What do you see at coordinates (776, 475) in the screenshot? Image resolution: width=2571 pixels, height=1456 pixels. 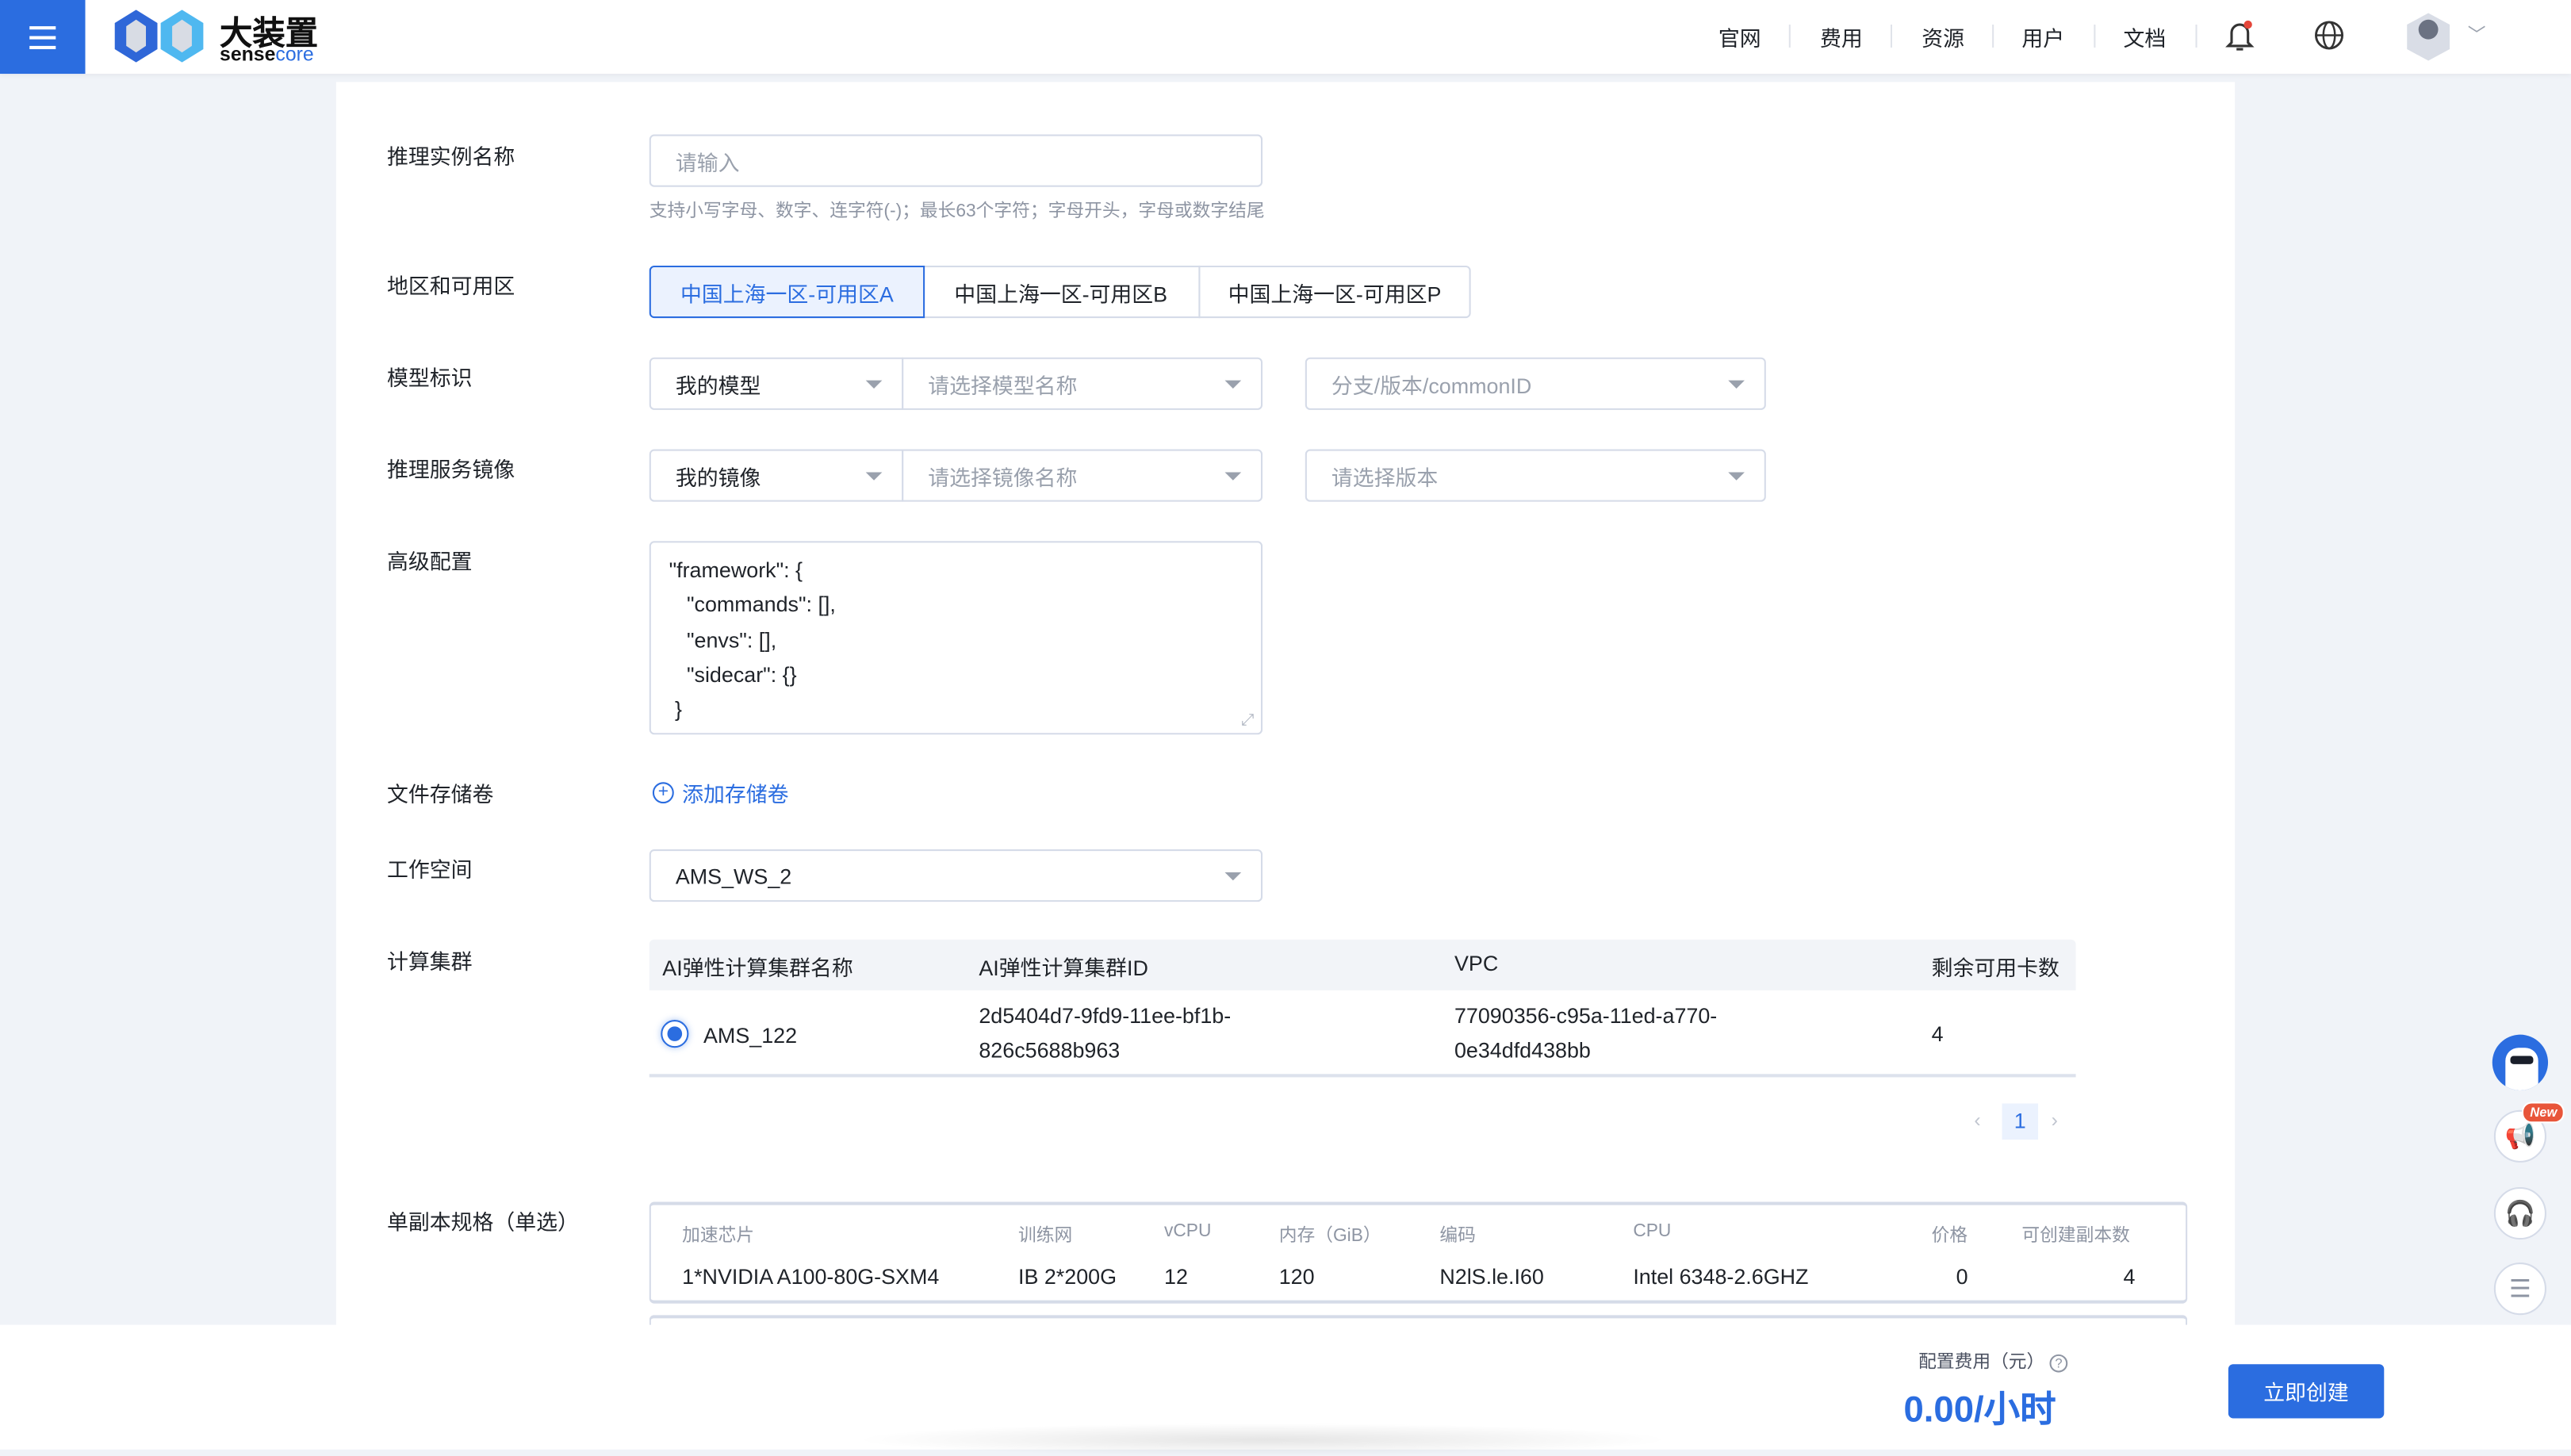 I see `image-type-select: 我的镜像` at bounding box center [776, 475].